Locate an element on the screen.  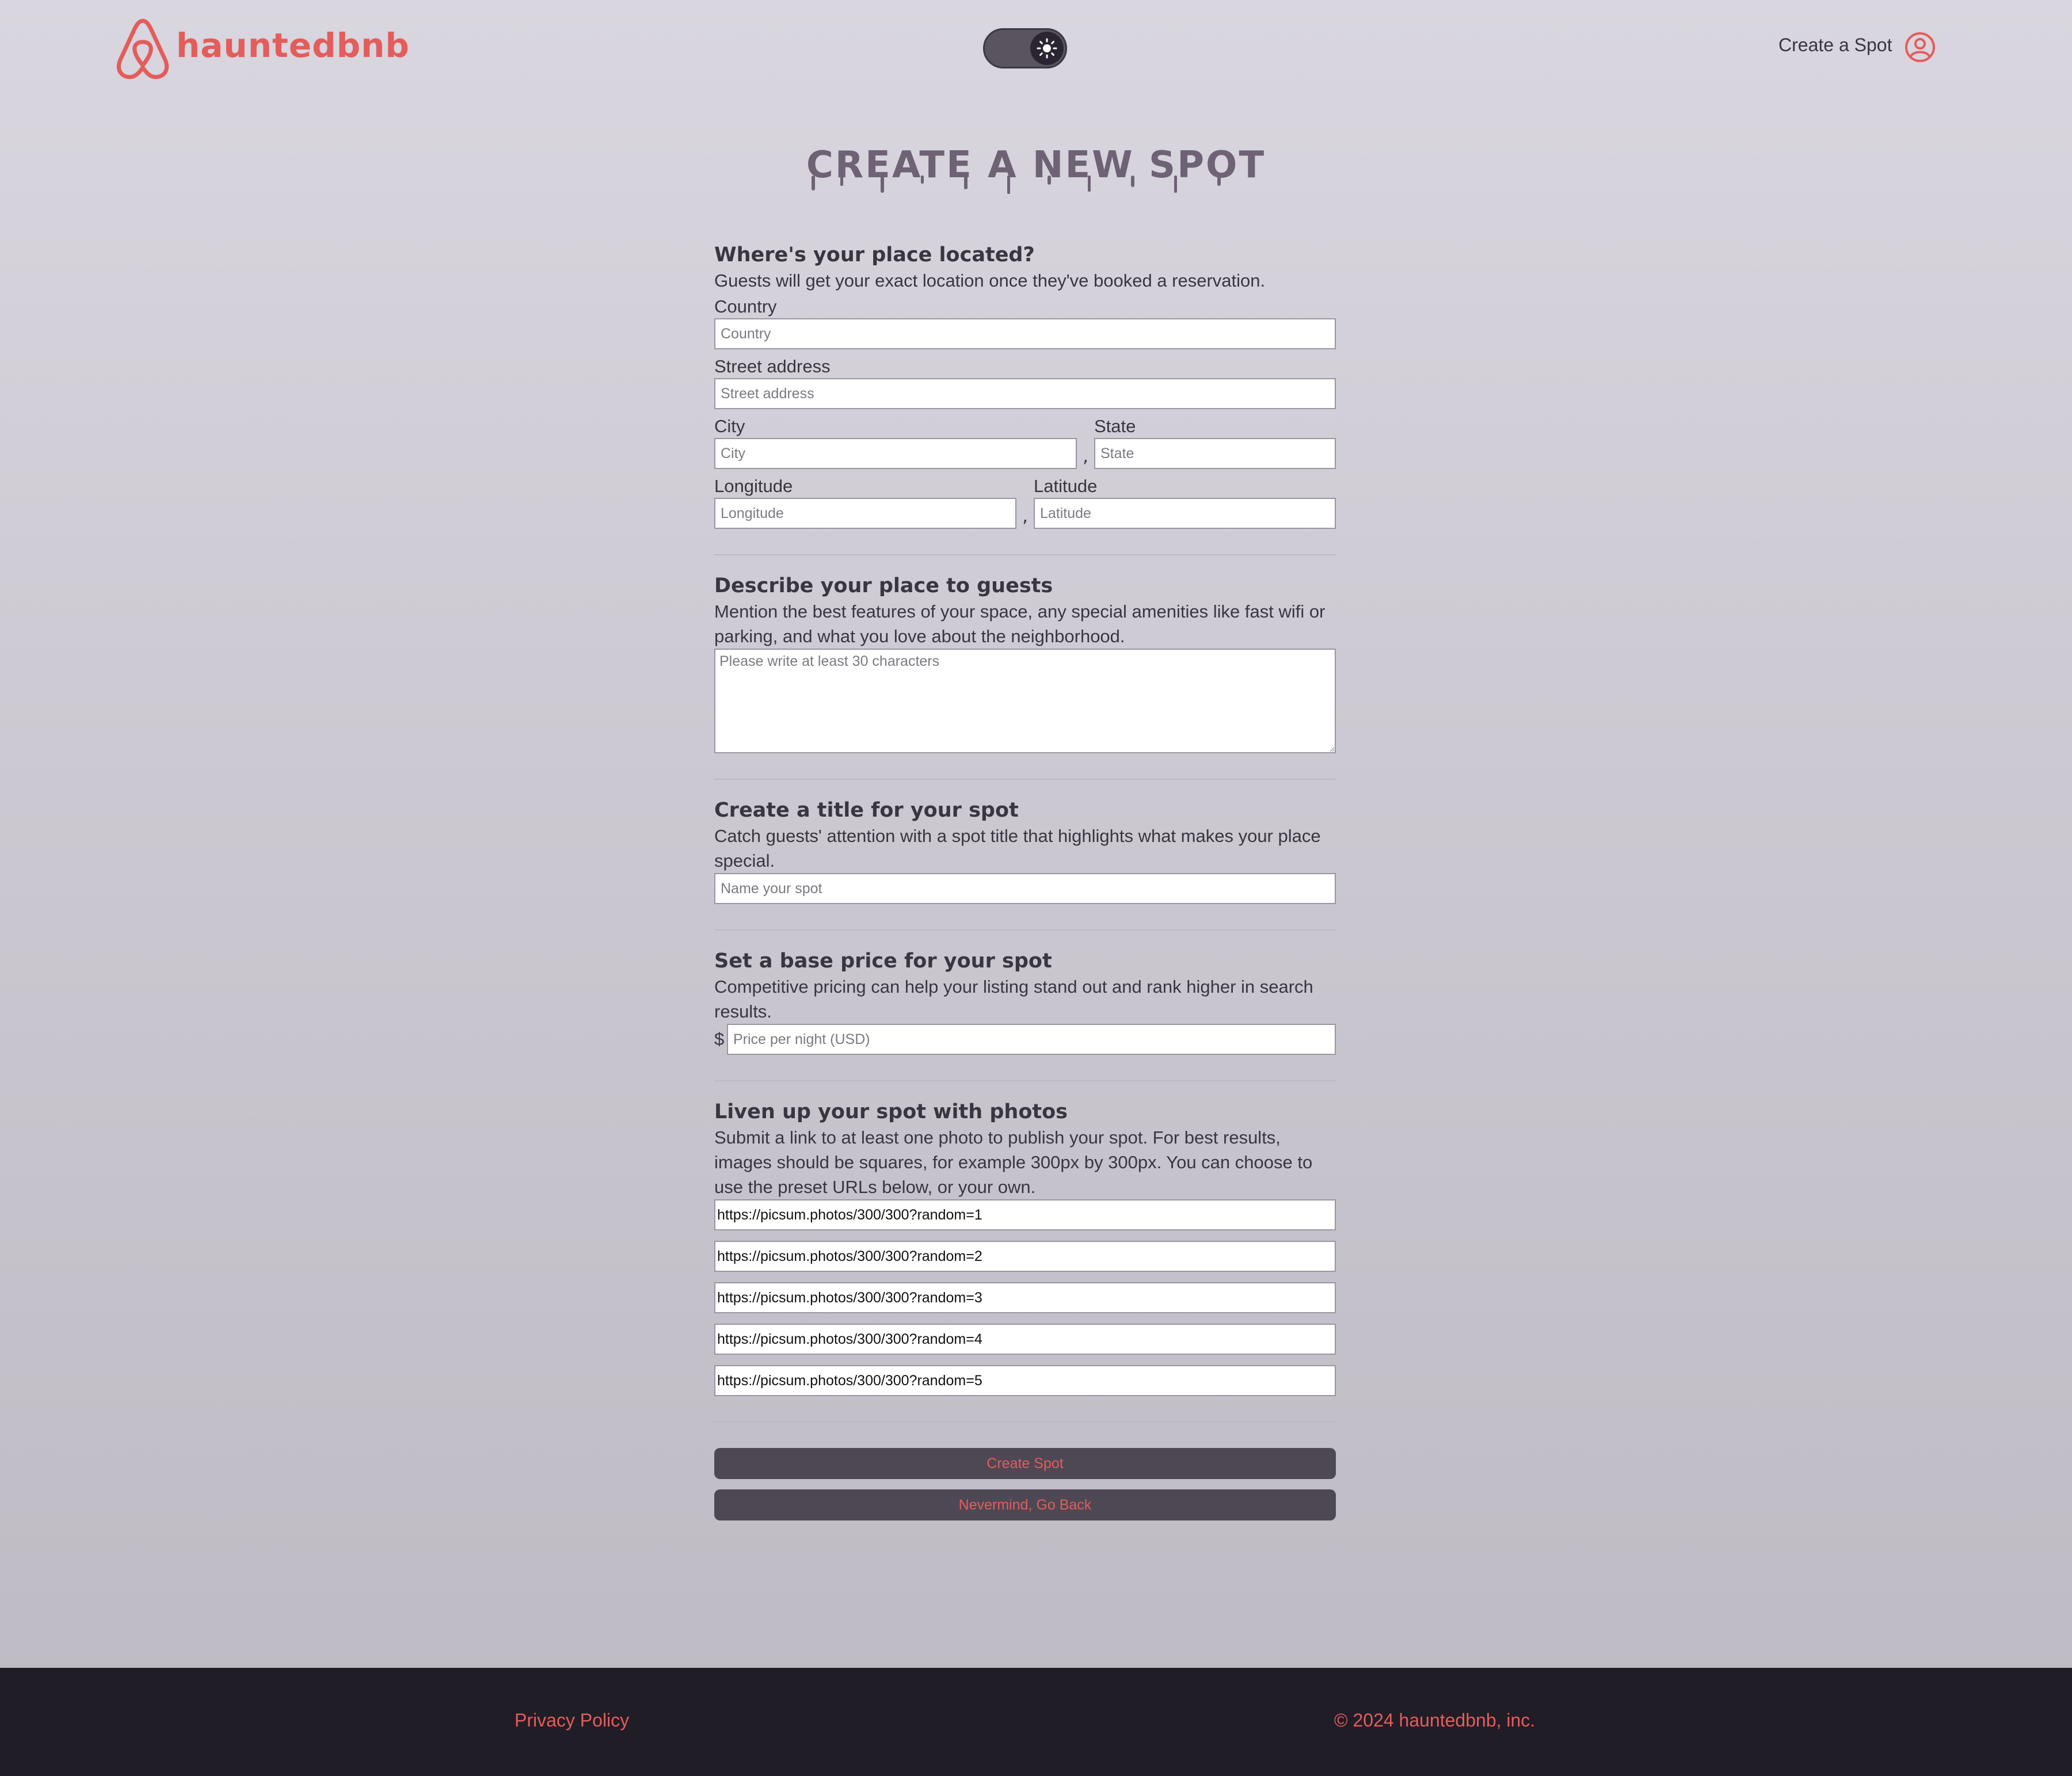
top-nav: hauntedbnb Create a Spot is located at coordinates (1036, 49).